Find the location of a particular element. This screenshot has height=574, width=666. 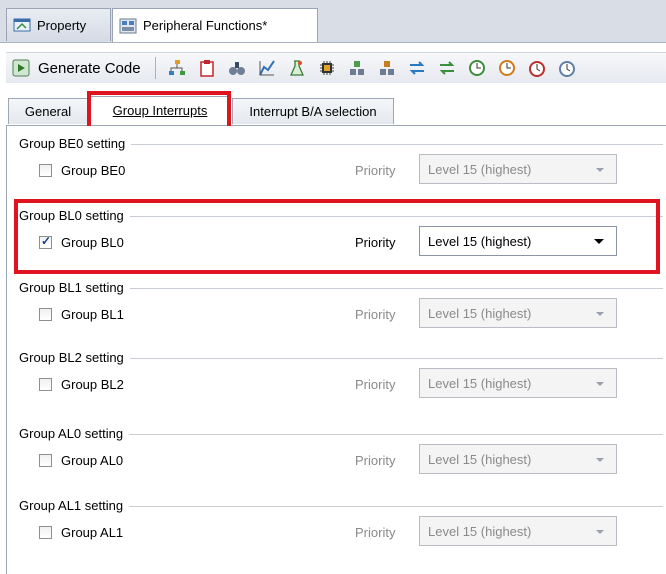

peripheral-functions-icon is located at coordinates (128, 25).